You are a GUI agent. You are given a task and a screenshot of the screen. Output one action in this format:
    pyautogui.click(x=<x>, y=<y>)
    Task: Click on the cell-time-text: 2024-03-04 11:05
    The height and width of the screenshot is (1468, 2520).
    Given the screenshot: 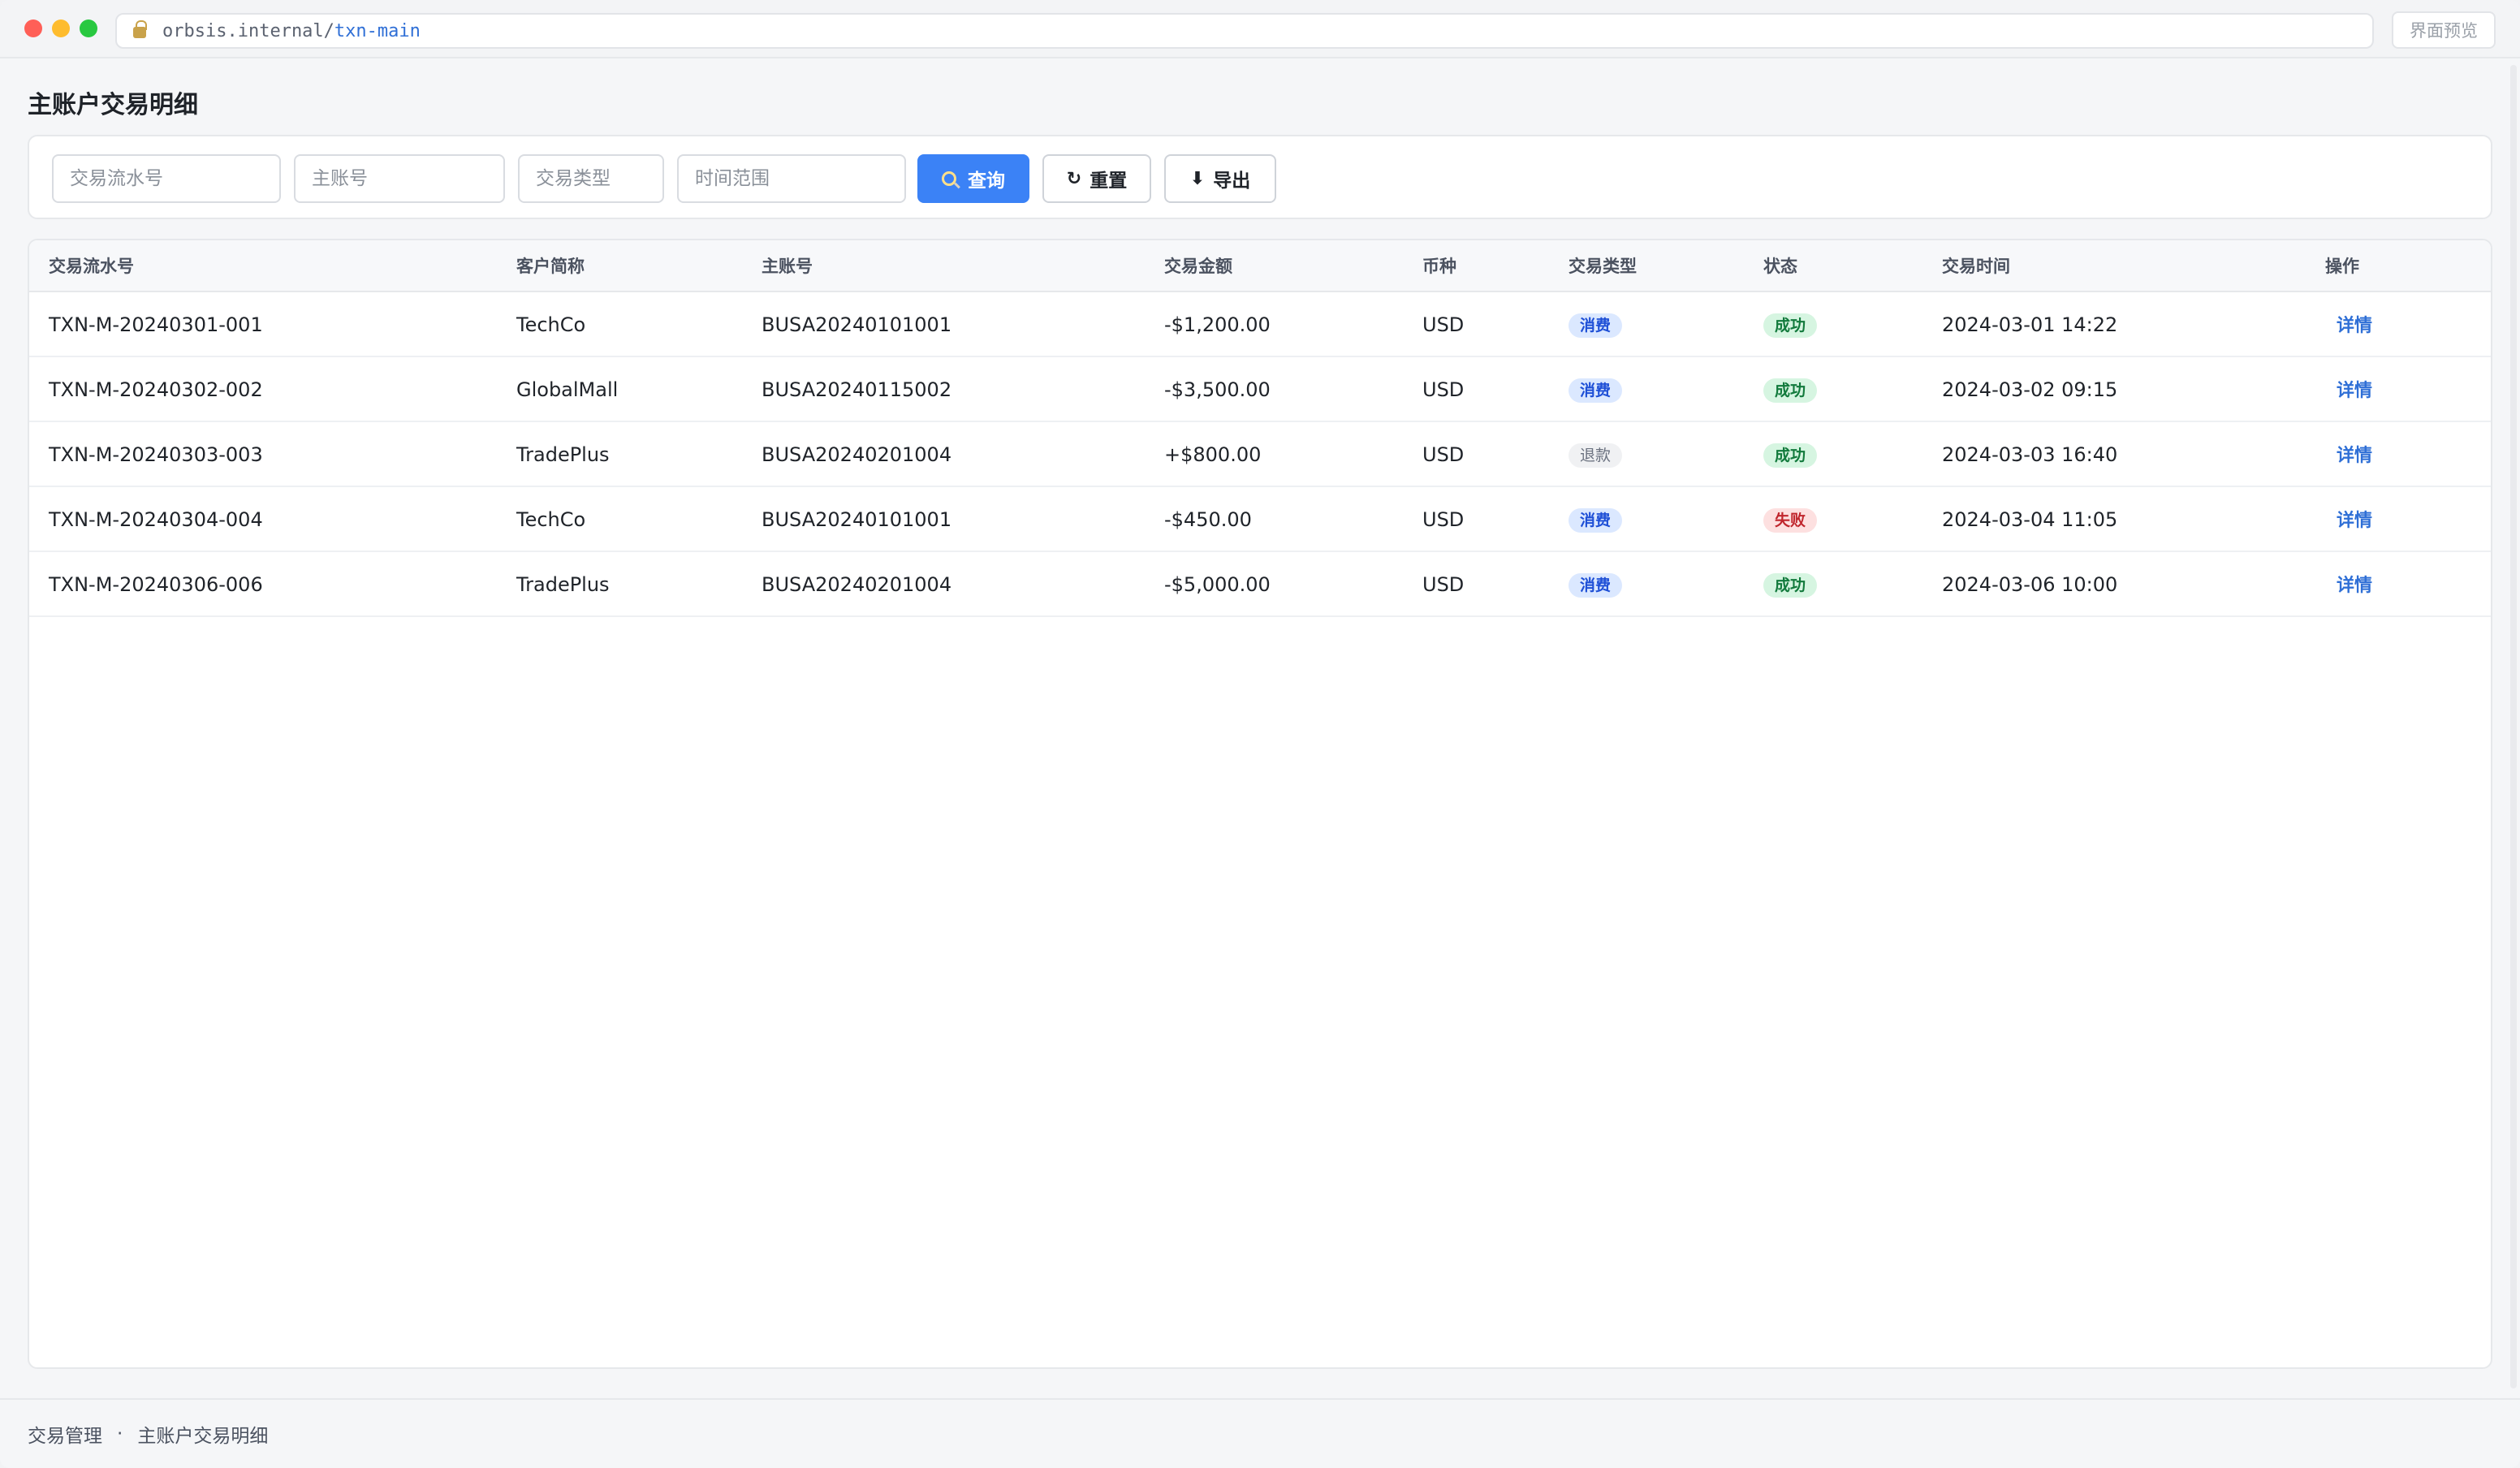 What is the action you would take?
    pyautogui.click(x=2030, y=519)
    